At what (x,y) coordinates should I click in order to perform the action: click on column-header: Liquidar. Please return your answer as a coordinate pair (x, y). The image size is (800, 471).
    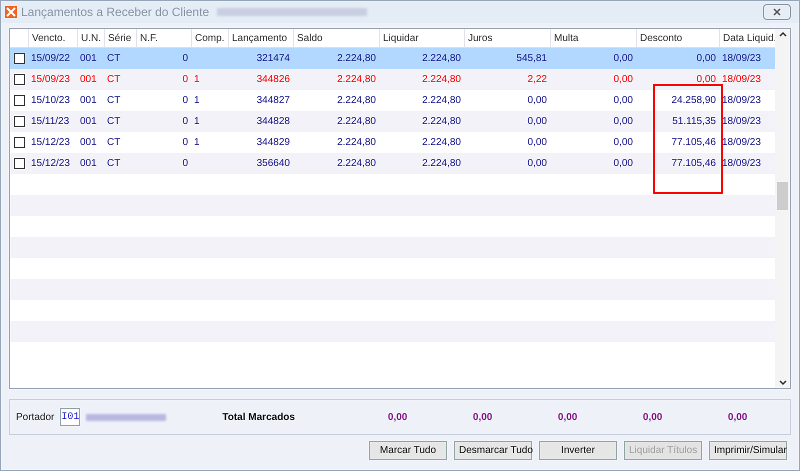
    Looking at the image, I should click on (421, 38).